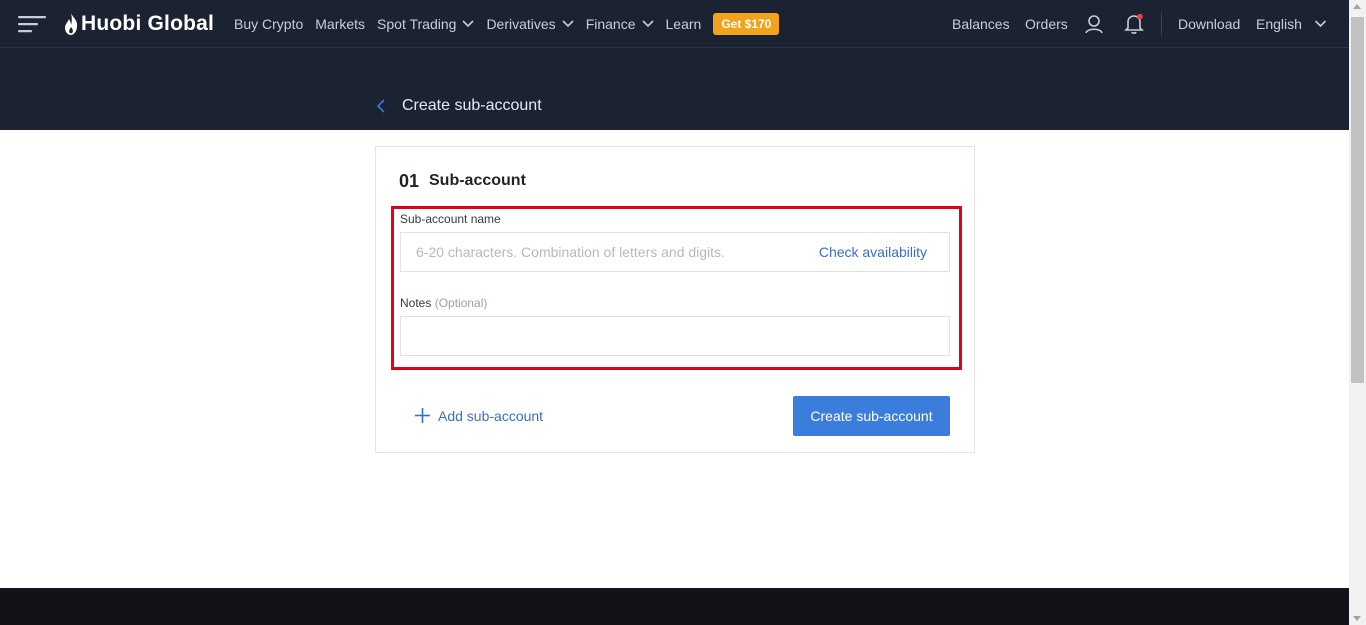 This screenshot has width=1366, height=625. Describe the element at coordinates (1357, 6) in the screenshot. I see `scroll-up-arrow-icon` at that location.